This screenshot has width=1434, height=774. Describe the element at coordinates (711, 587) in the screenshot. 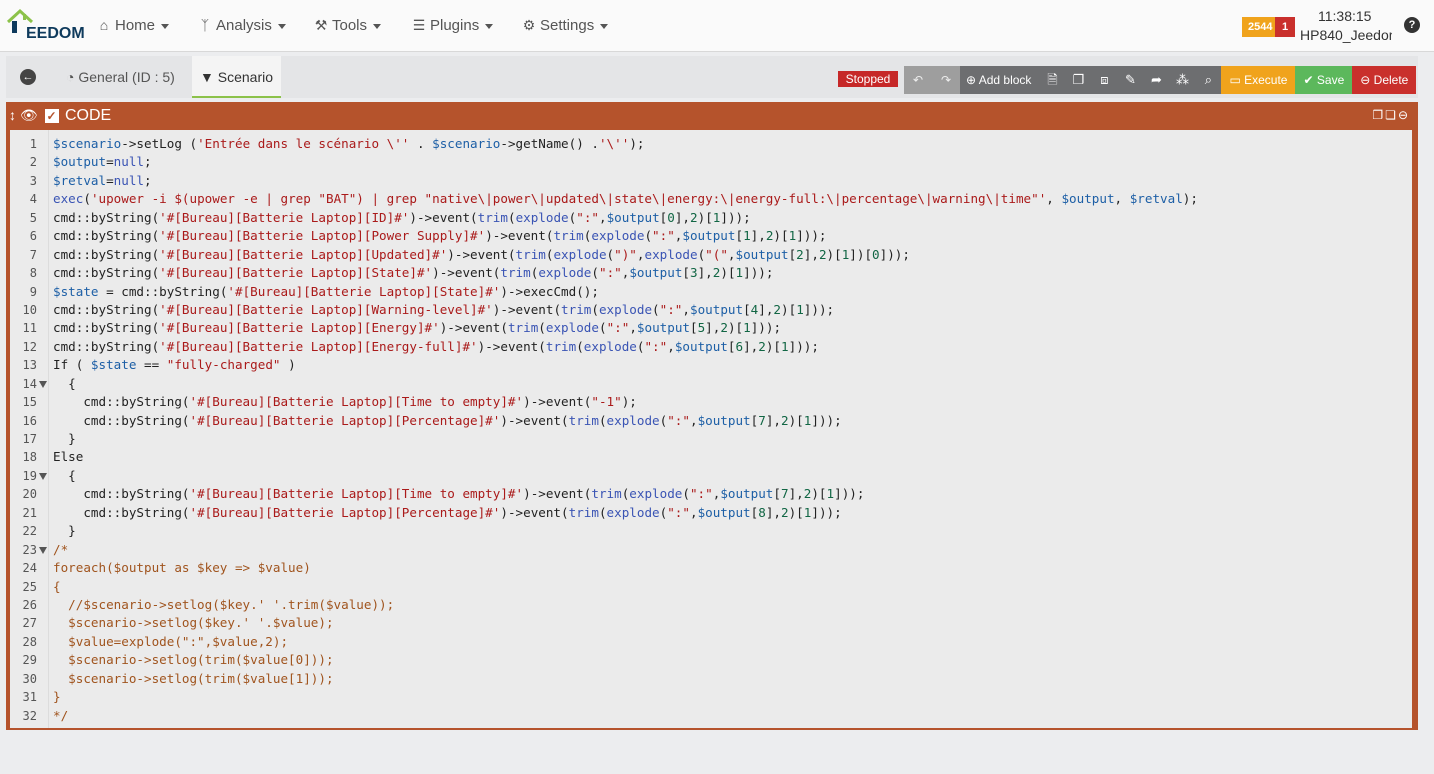

I see `code-line: 25 {` at that location.